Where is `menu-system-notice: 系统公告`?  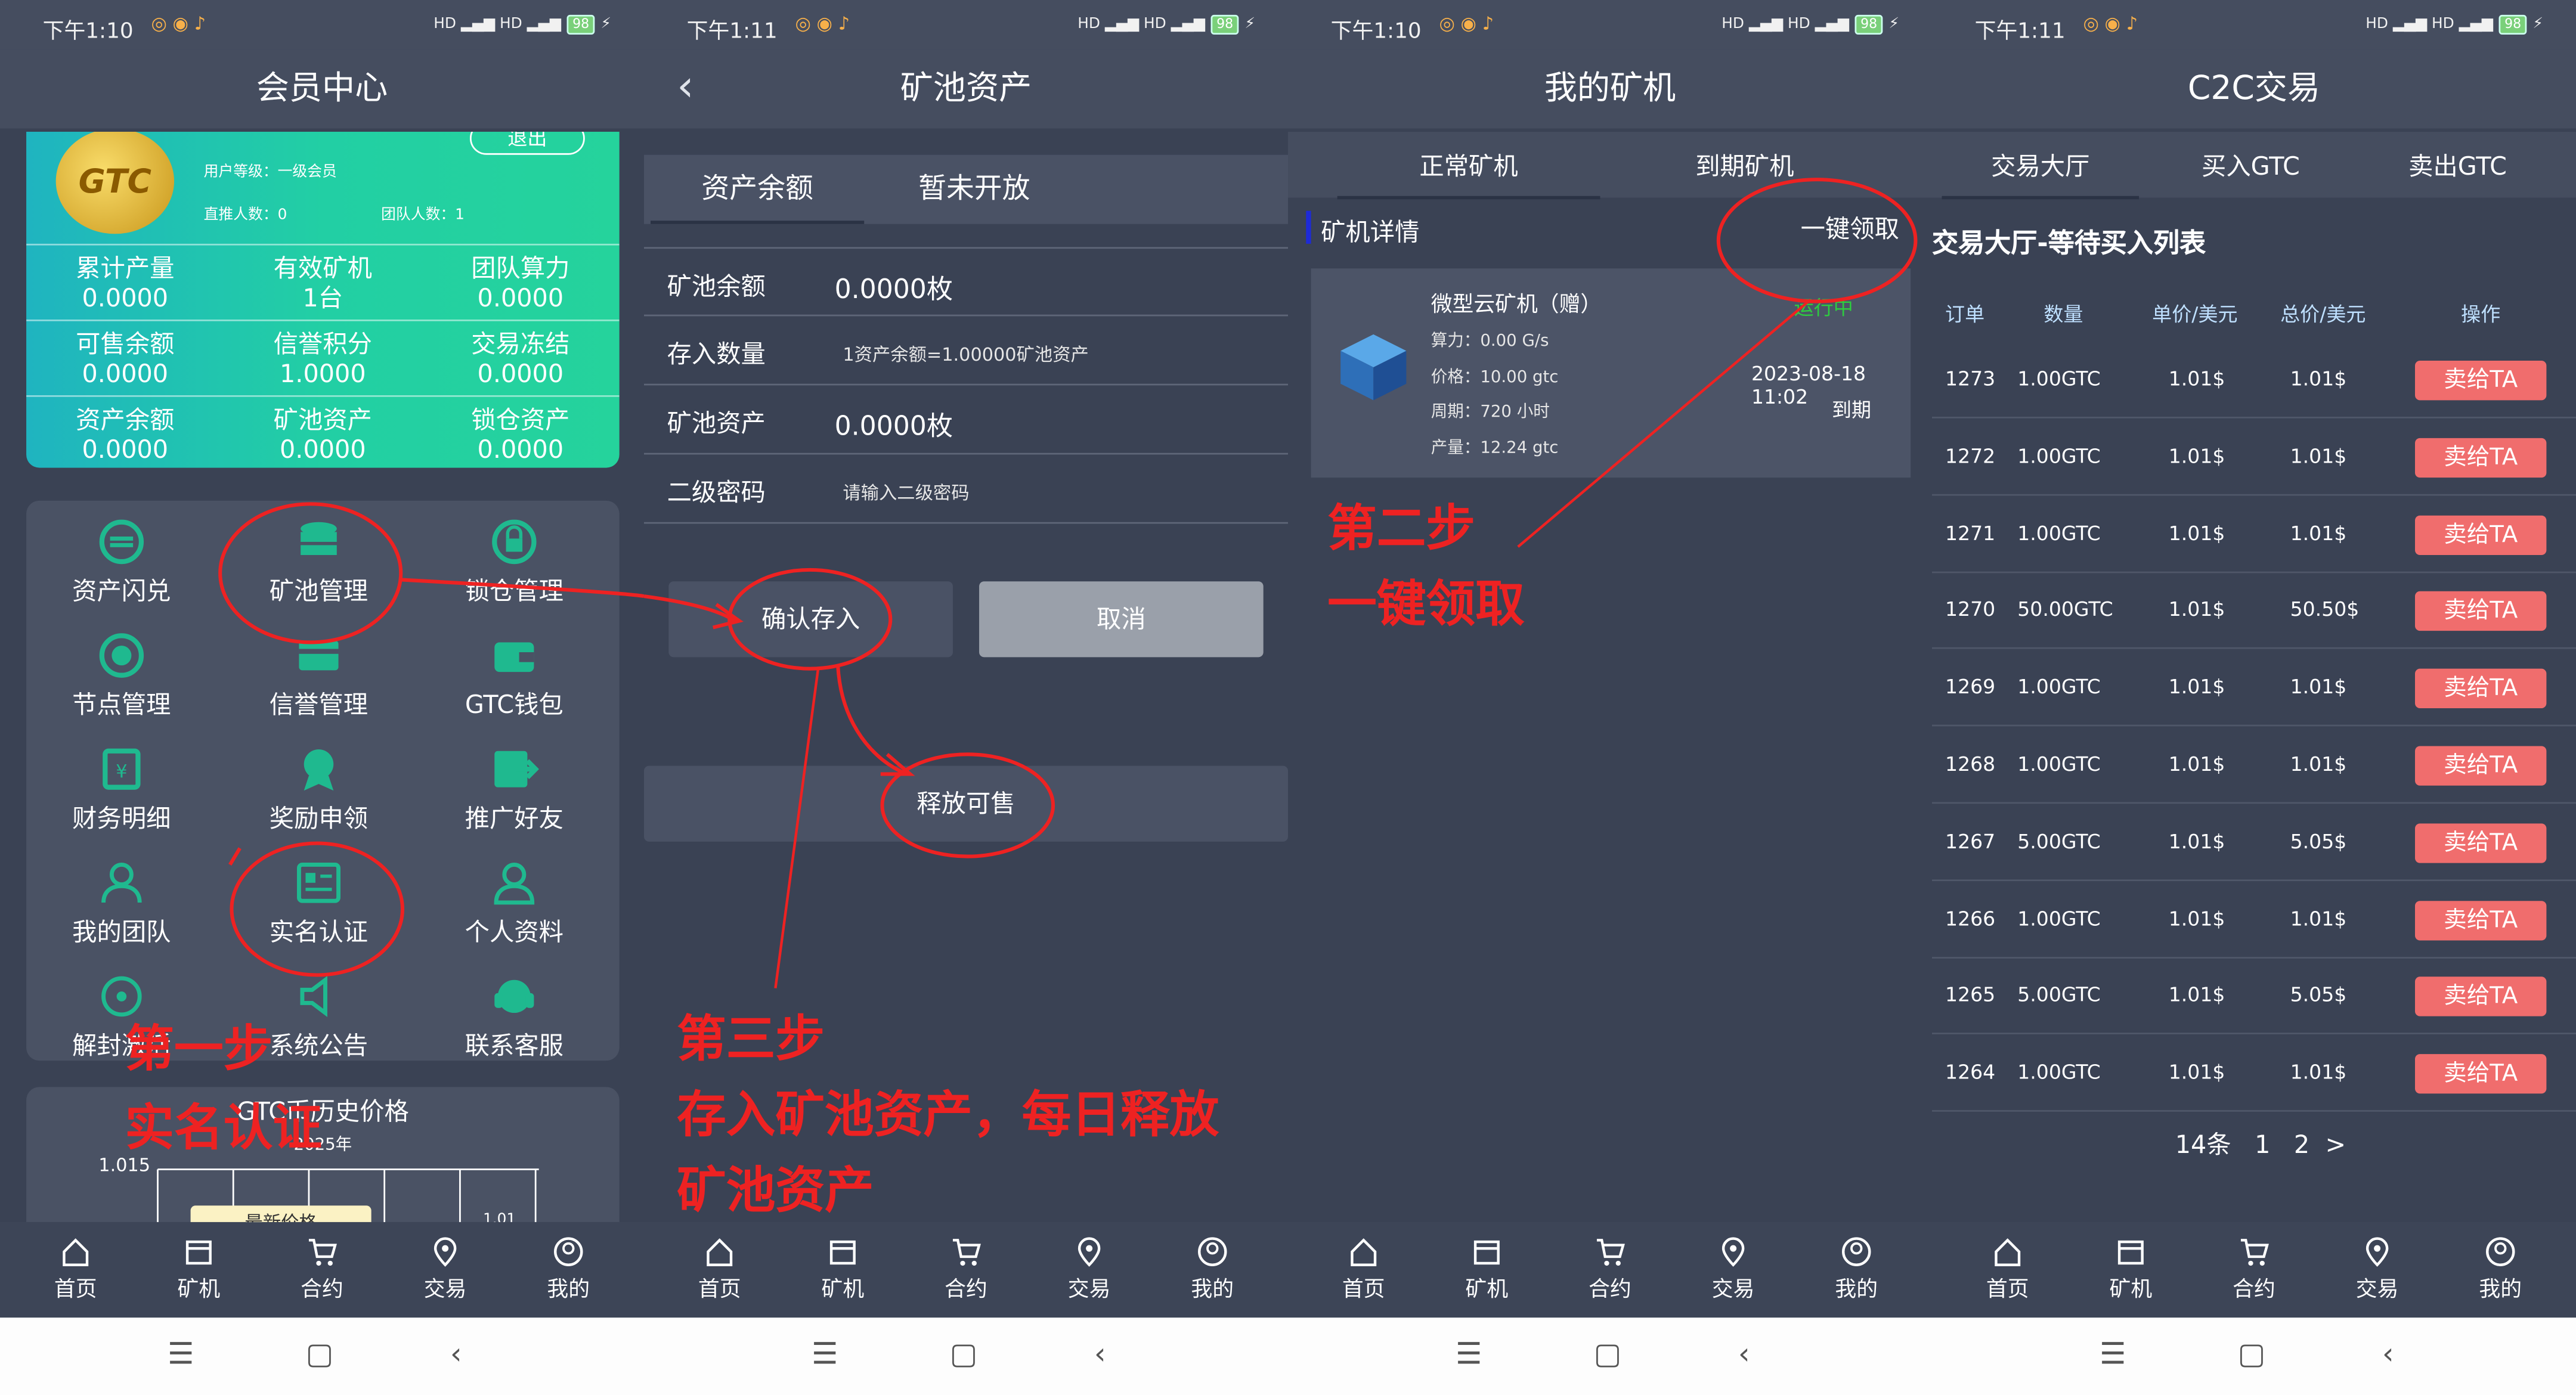
menu-system-notice: 系统公告 is located at coordinates (319, 1017).